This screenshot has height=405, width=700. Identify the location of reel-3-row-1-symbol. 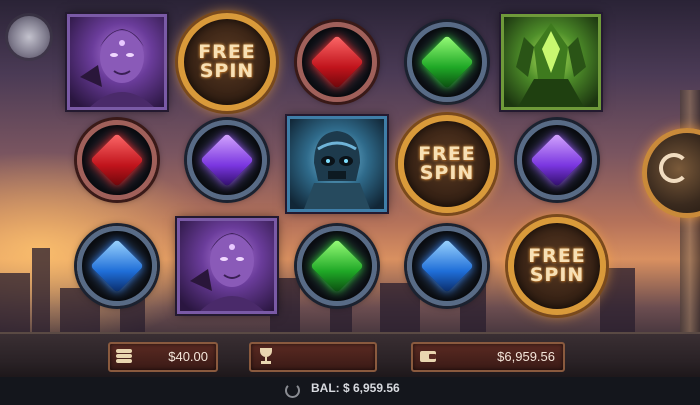
(337, 62).